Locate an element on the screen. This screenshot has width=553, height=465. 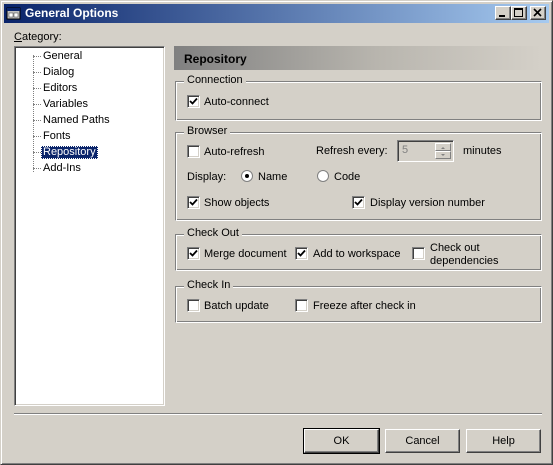
tree-item-editors: Editors is located at coordinates (93, 89).